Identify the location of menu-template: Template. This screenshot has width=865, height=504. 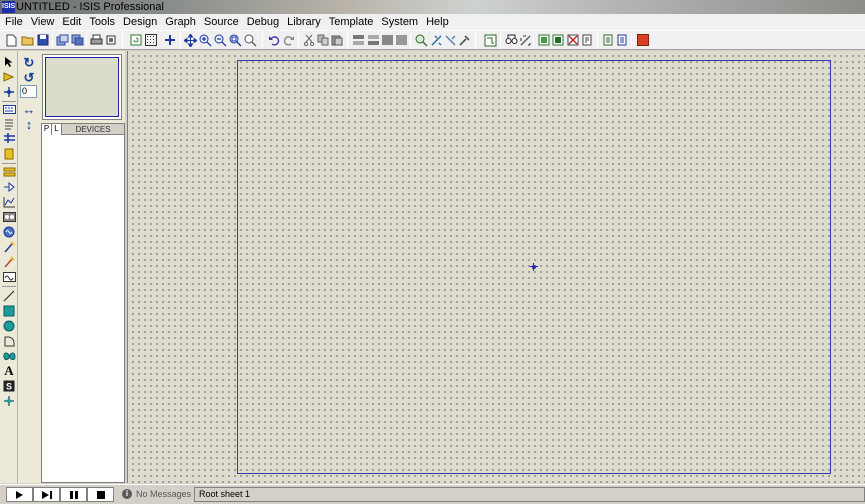
(351, 22).